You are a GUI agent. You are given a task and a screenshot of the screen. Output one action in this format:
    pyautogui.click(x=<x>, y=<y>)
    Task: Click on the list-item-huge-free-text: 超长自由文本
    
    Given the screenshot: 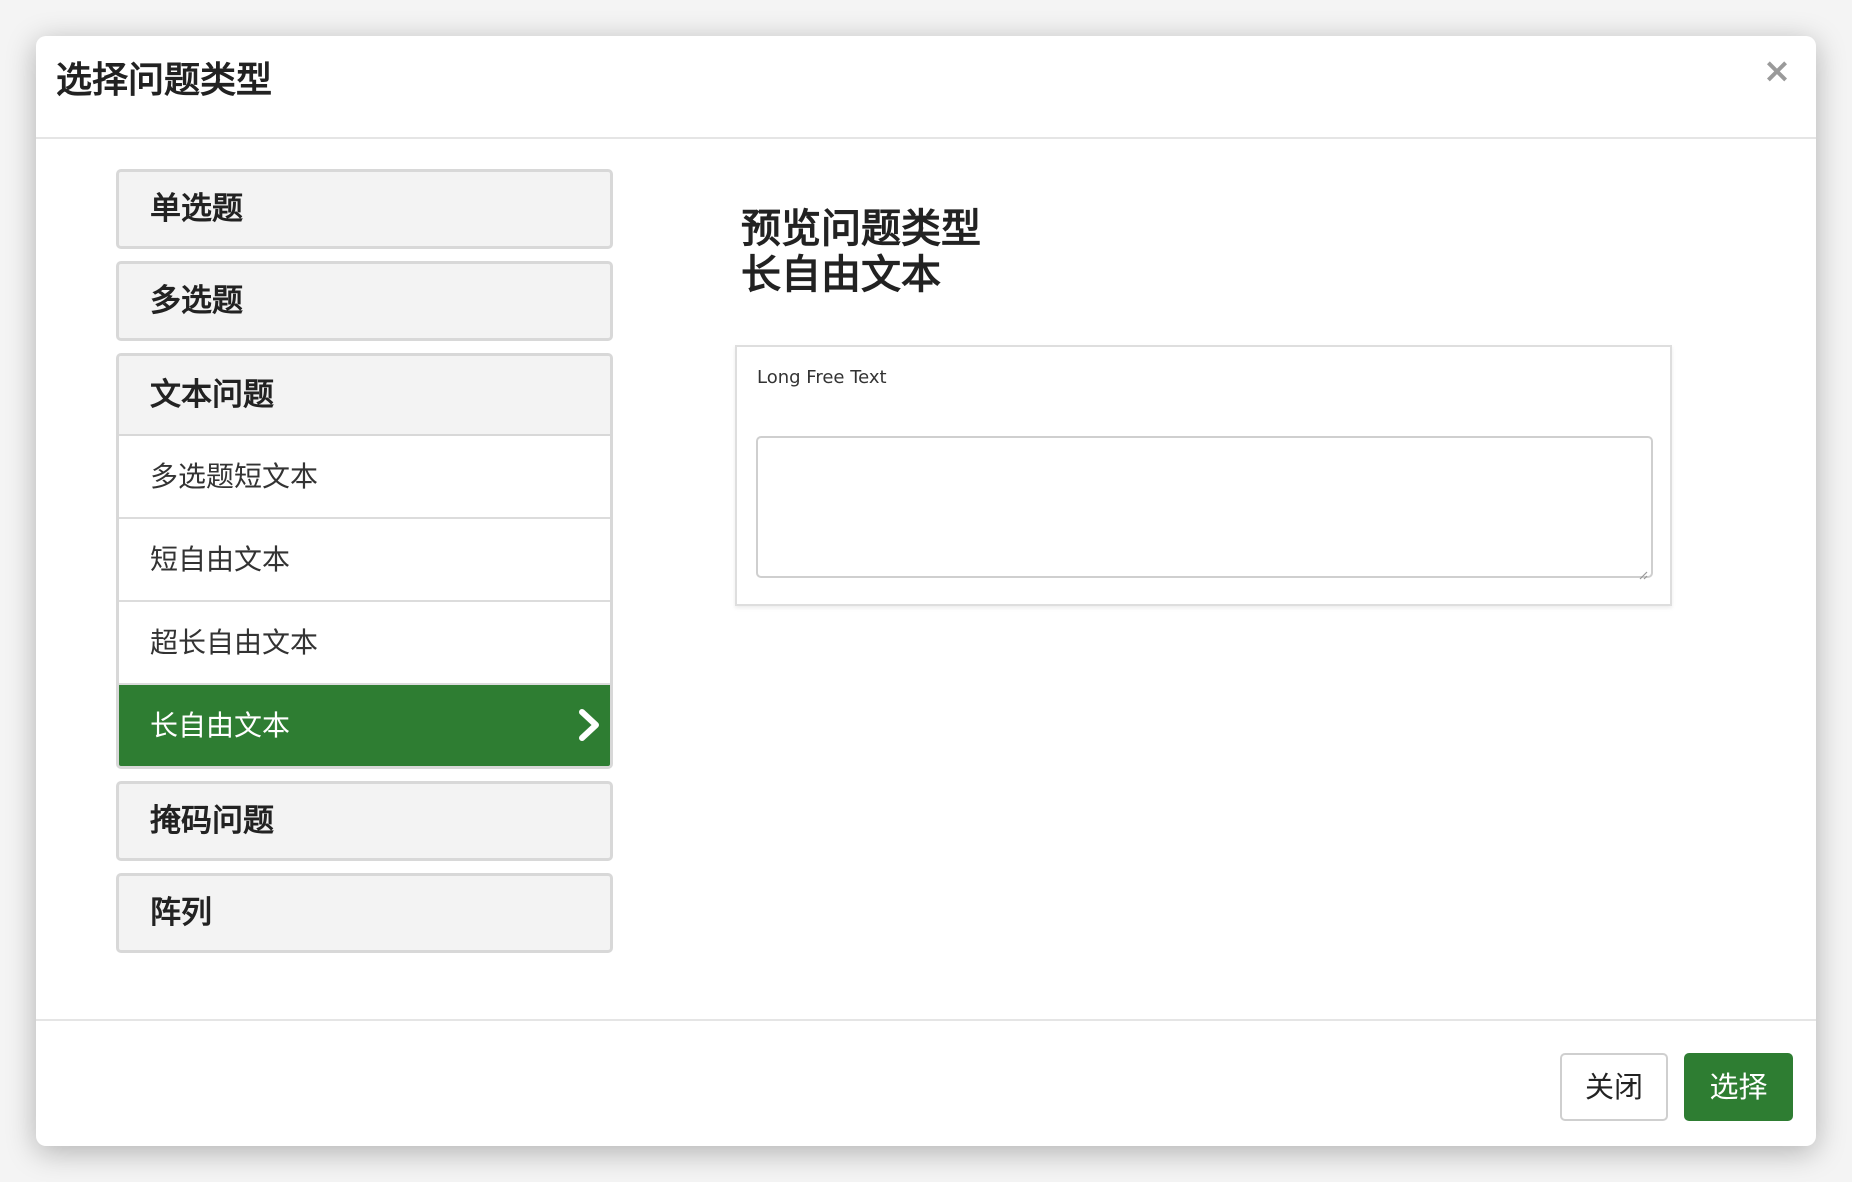 What is the action you would take?
    pyautogui.click(x=364, y=643)
    